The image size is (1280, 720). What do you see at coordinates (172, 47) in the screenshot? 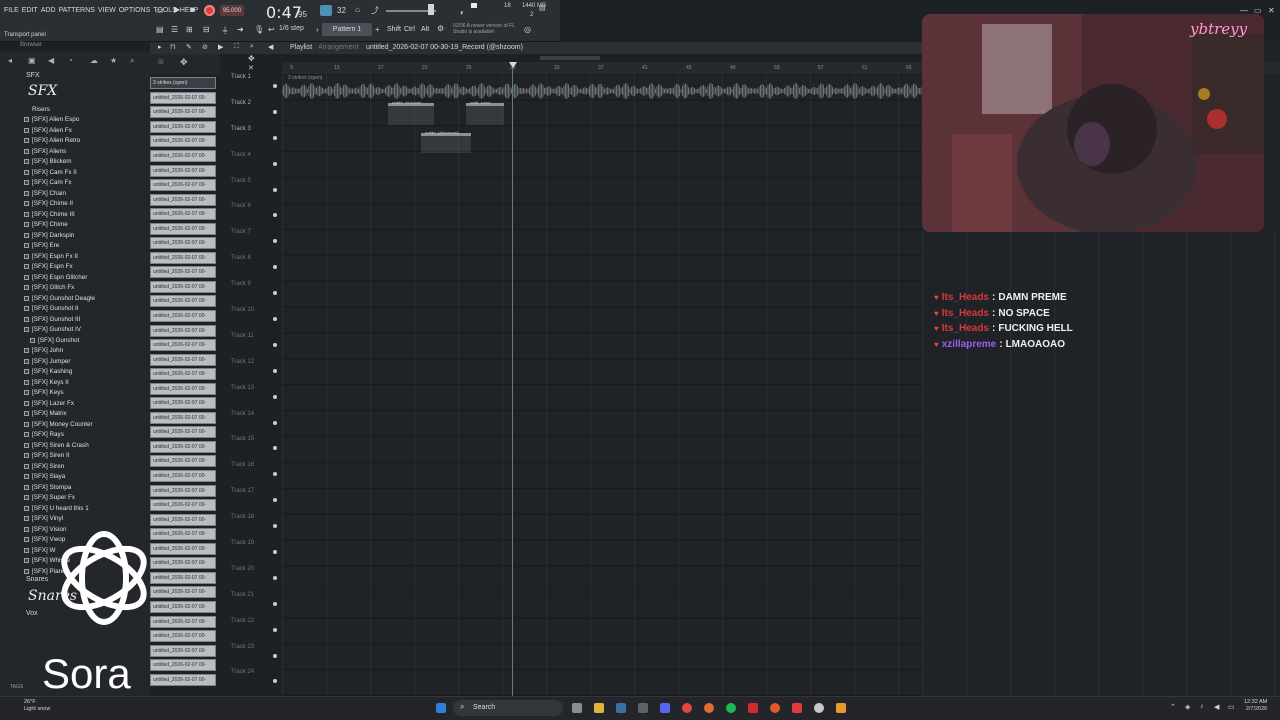
I see `magnet-icon: ⊓` at bounding box center [172, 47].